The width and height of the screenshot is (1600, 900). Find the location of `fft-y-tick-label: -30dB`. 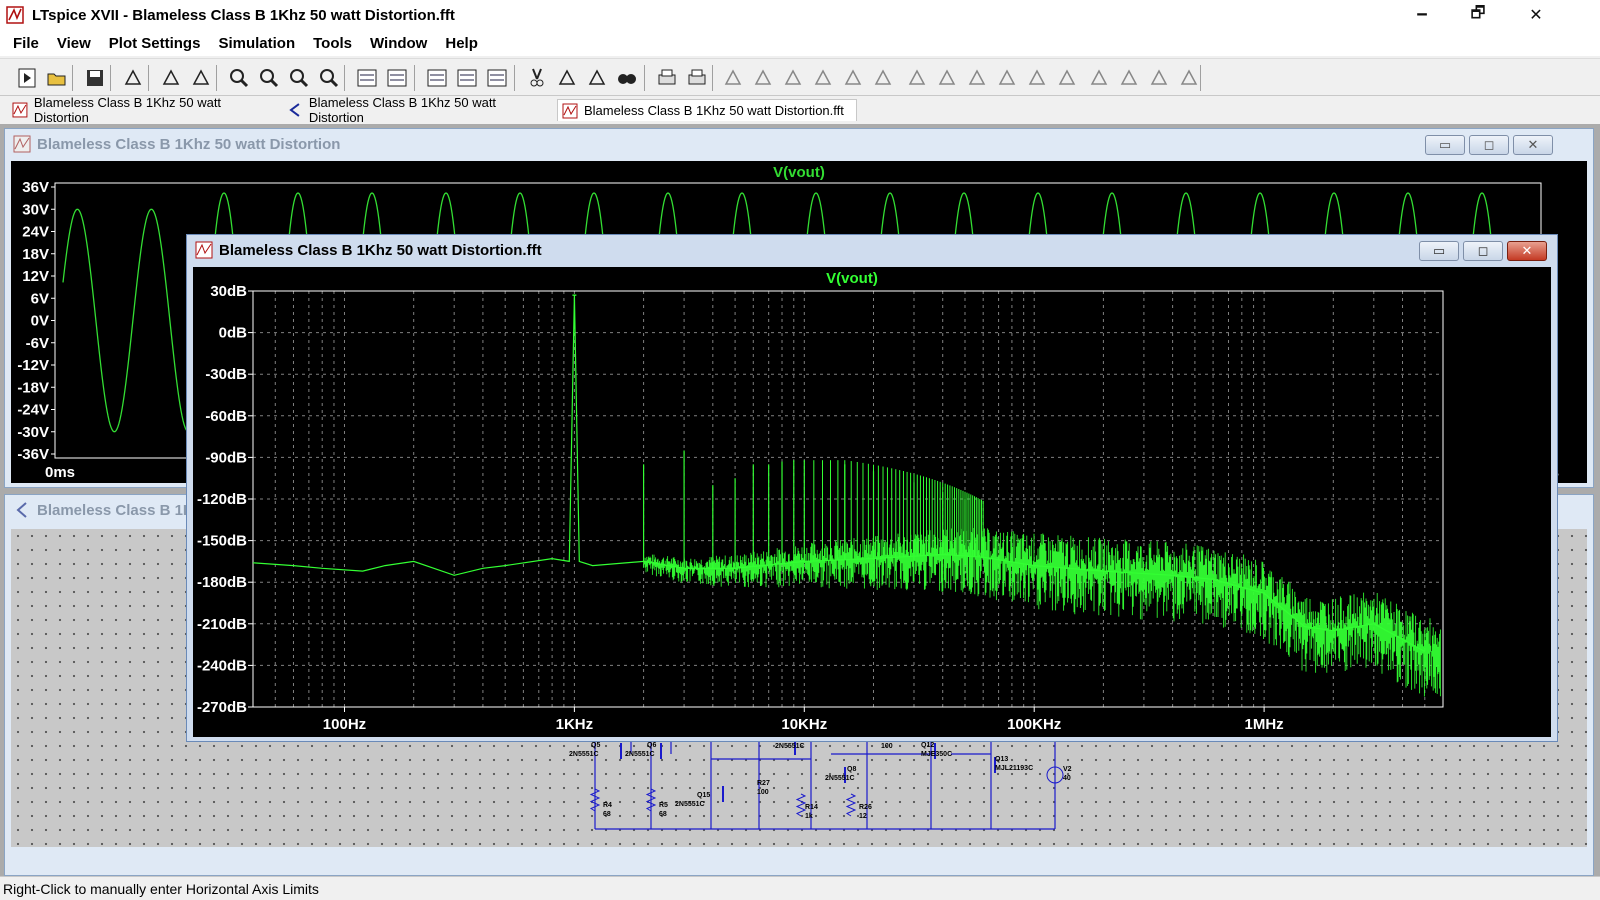

fft-y-tick-label: -30dB is located at coordinates (226, 374).